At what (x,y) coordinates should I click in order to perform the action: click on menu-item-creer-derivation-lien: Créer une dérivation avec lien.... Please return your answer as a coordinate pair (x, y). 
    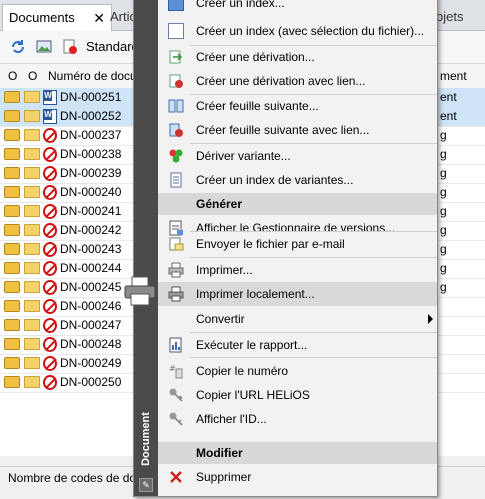
    Looking at the image, I should click on (297, 81).